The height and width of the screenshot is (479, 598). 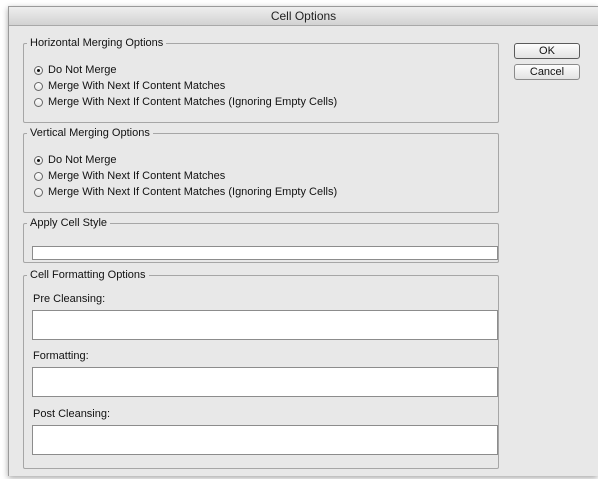 What do you see at coordinates (261, 240) in the screenshot?
I see `apply-cell-style-group: Apply Cell Style` at bounding box center [261, 240].